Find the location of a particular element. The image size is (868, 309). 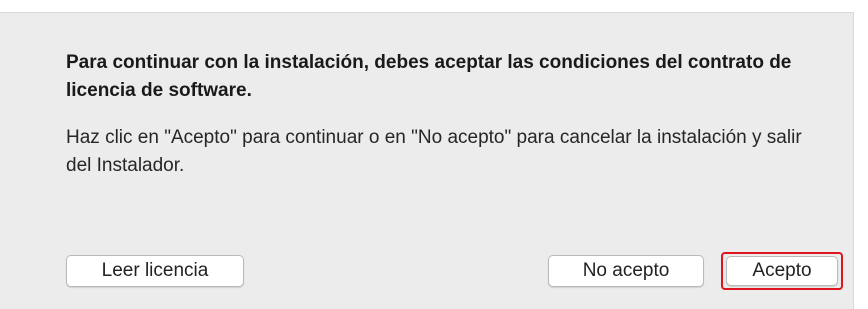

read-license-button: Leer licencia is located at coordinates (155, 271).